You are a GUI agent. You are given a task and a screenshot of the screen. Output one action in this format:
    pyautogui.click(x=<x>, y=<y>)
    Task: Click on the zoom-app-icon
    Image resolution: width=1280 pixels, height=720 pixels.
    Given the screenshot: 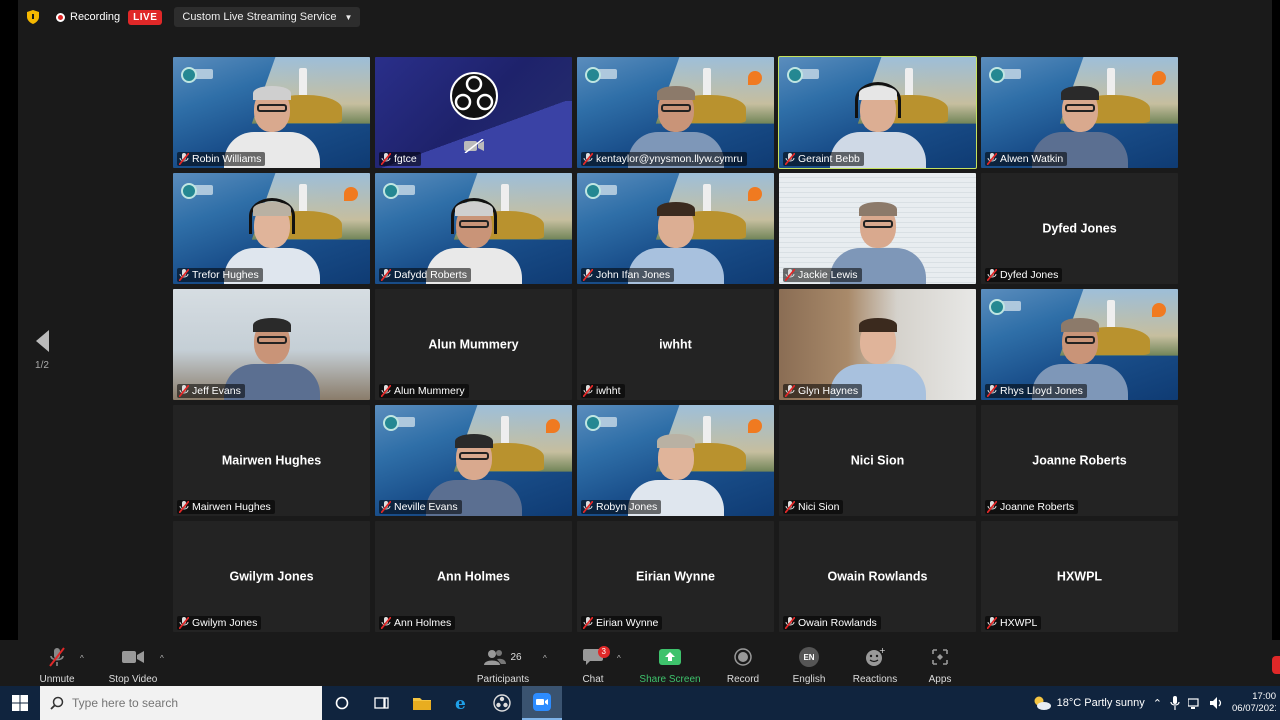 What is the action you would take?
    pyautogui.click(x=542, y=703)
    